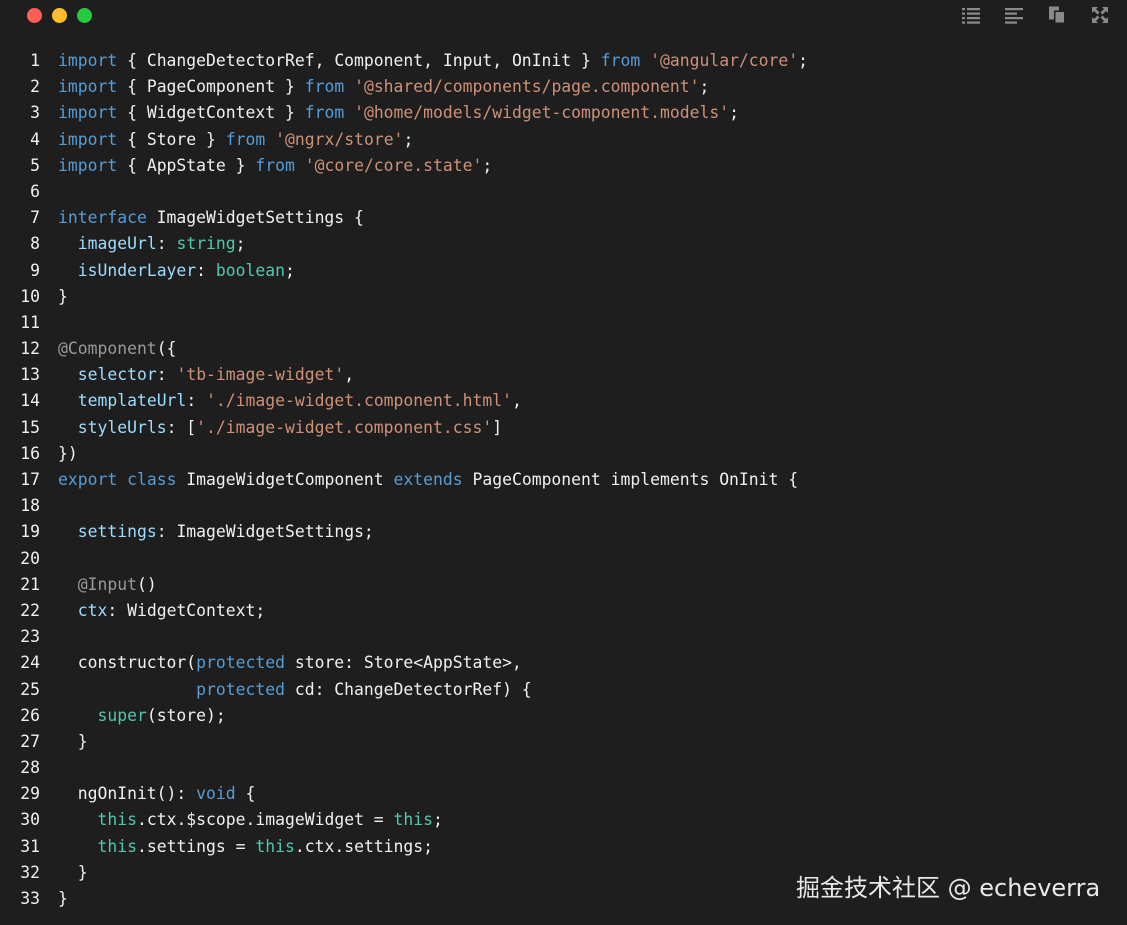  What do you see at coordinates (127, 663) in the screenshot?
I see `code-token: constructor(` at bounding box center [127, 663].